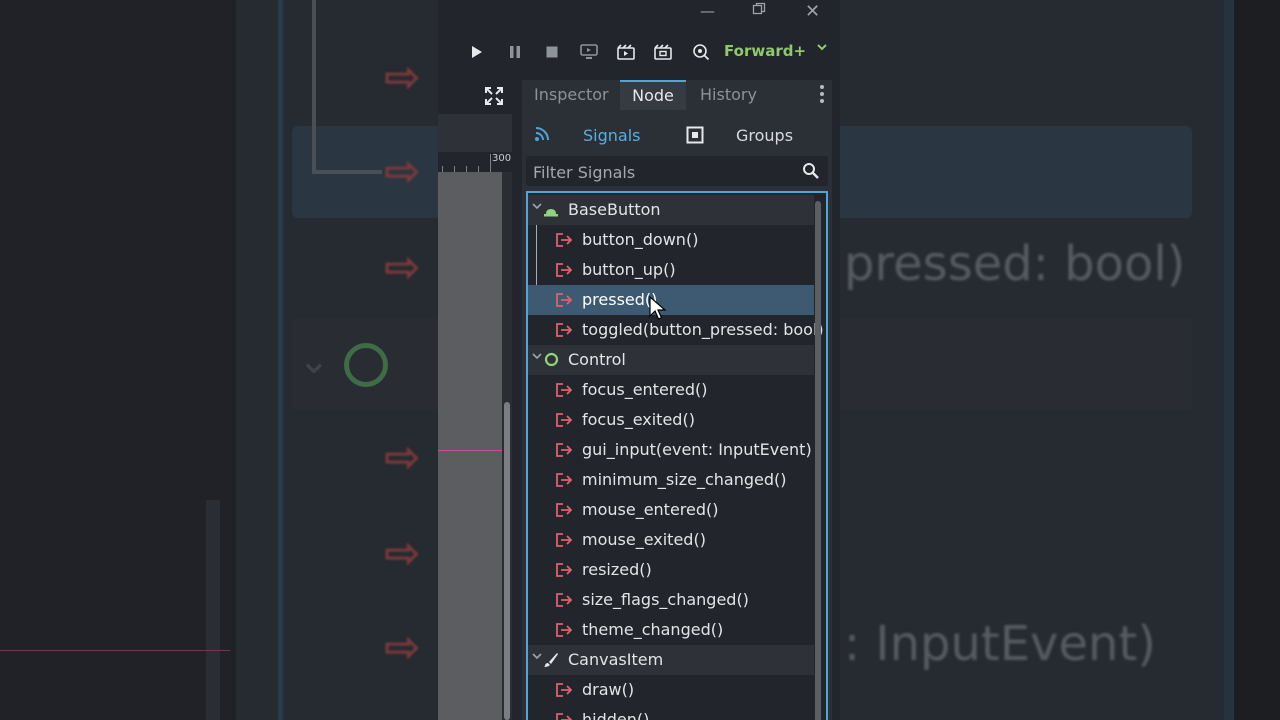 The height and width of the screenshot is (720, 1280). What do you see at coordinates (671, 450) in the screenshot?
I see `signal-row: gui_input(event: InputEvent)` at bounding box center [671, 450].